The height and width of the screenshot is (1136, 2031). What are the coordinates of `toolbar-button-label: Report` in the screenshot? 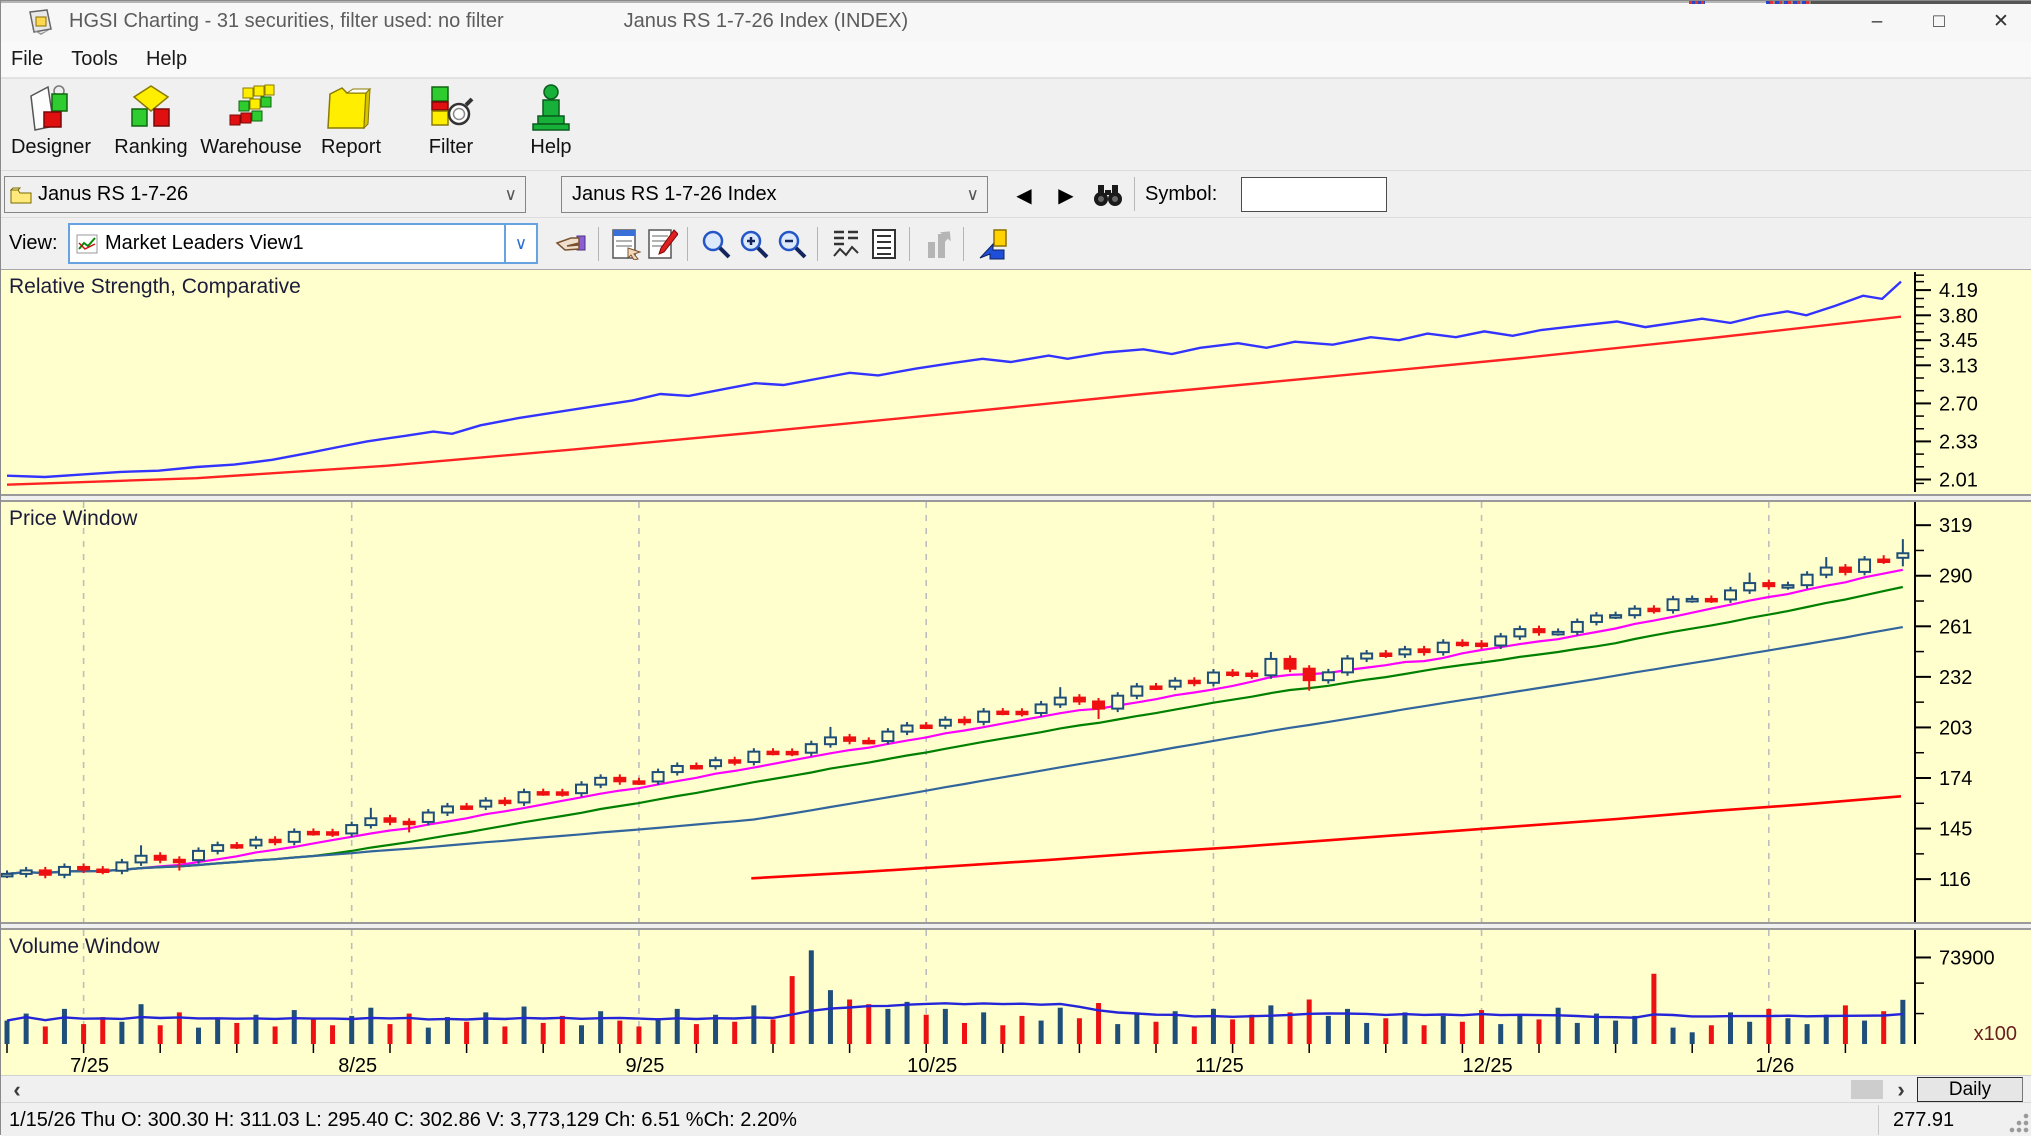 It's located at (351, 147).